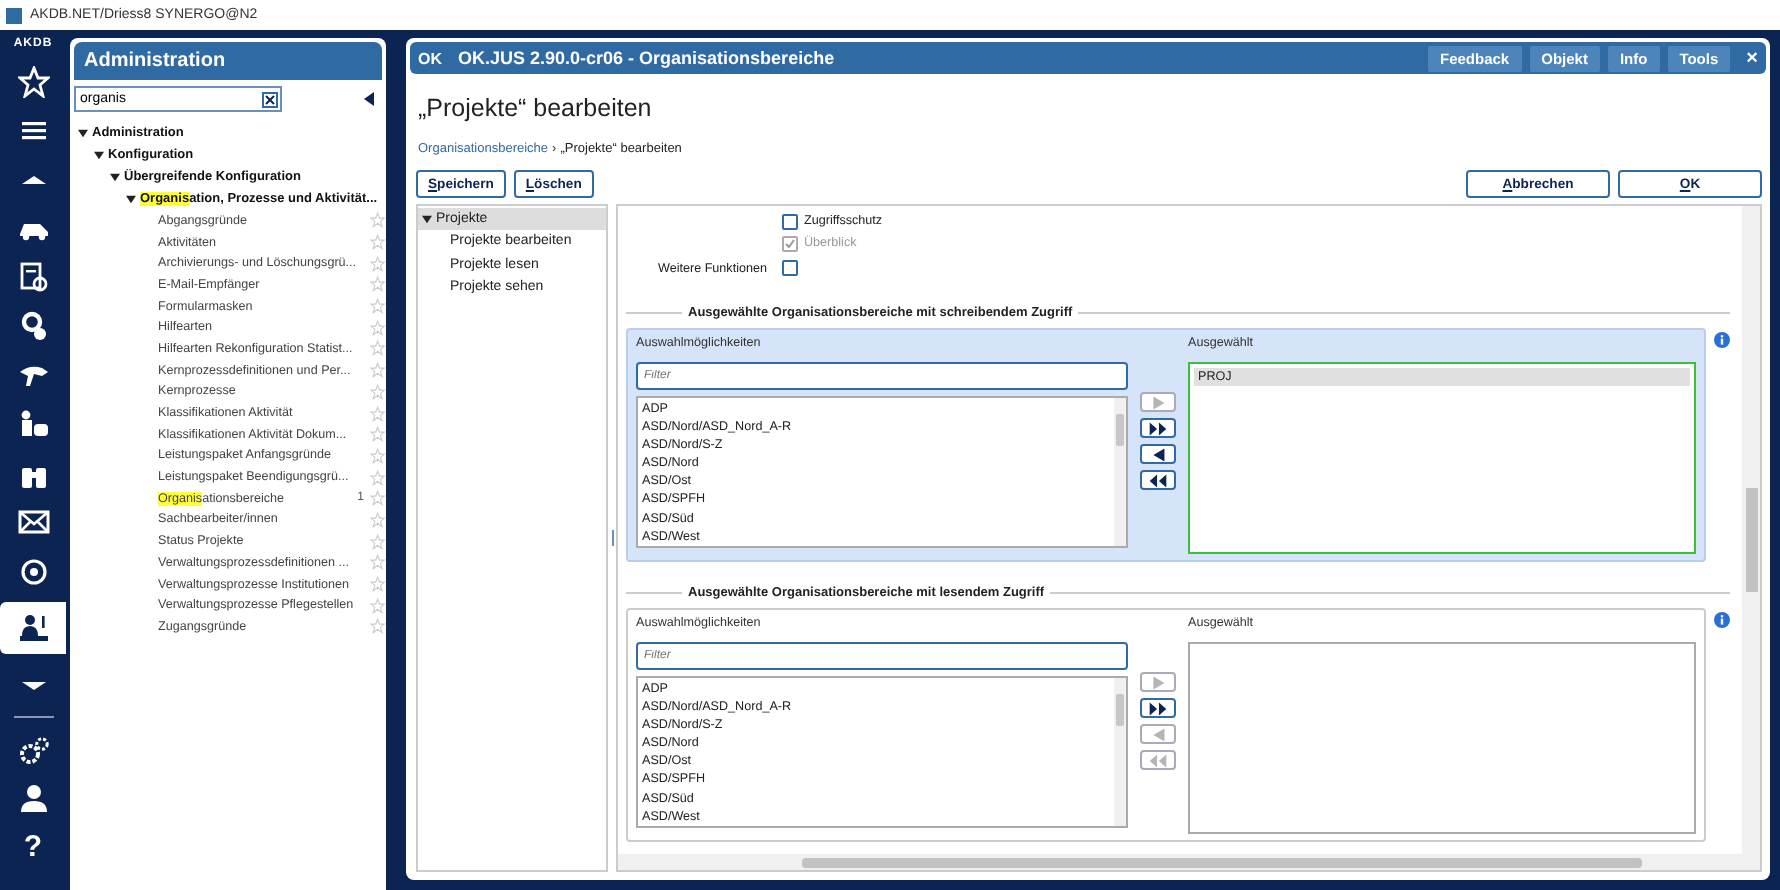 This screenshot has width=1780, height=890. I want to click on rail-tab, so click(33, 628).